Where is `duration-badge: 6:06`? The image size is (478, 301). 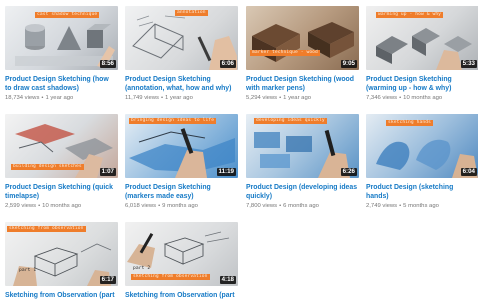
duration-badge: 6:06 is located at coordinates (227, 64).